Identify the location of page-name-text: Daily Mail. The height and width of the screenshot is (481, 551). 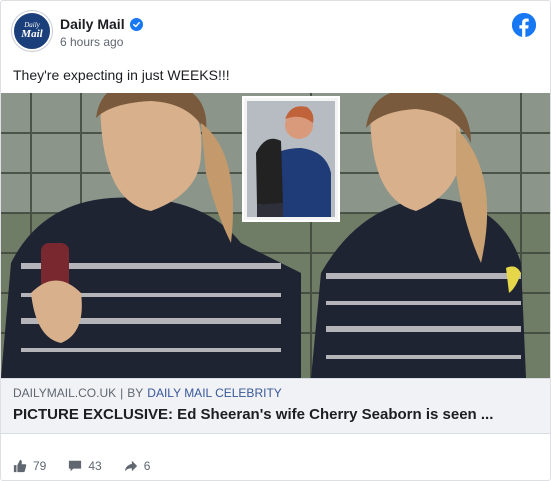
(92, 24).